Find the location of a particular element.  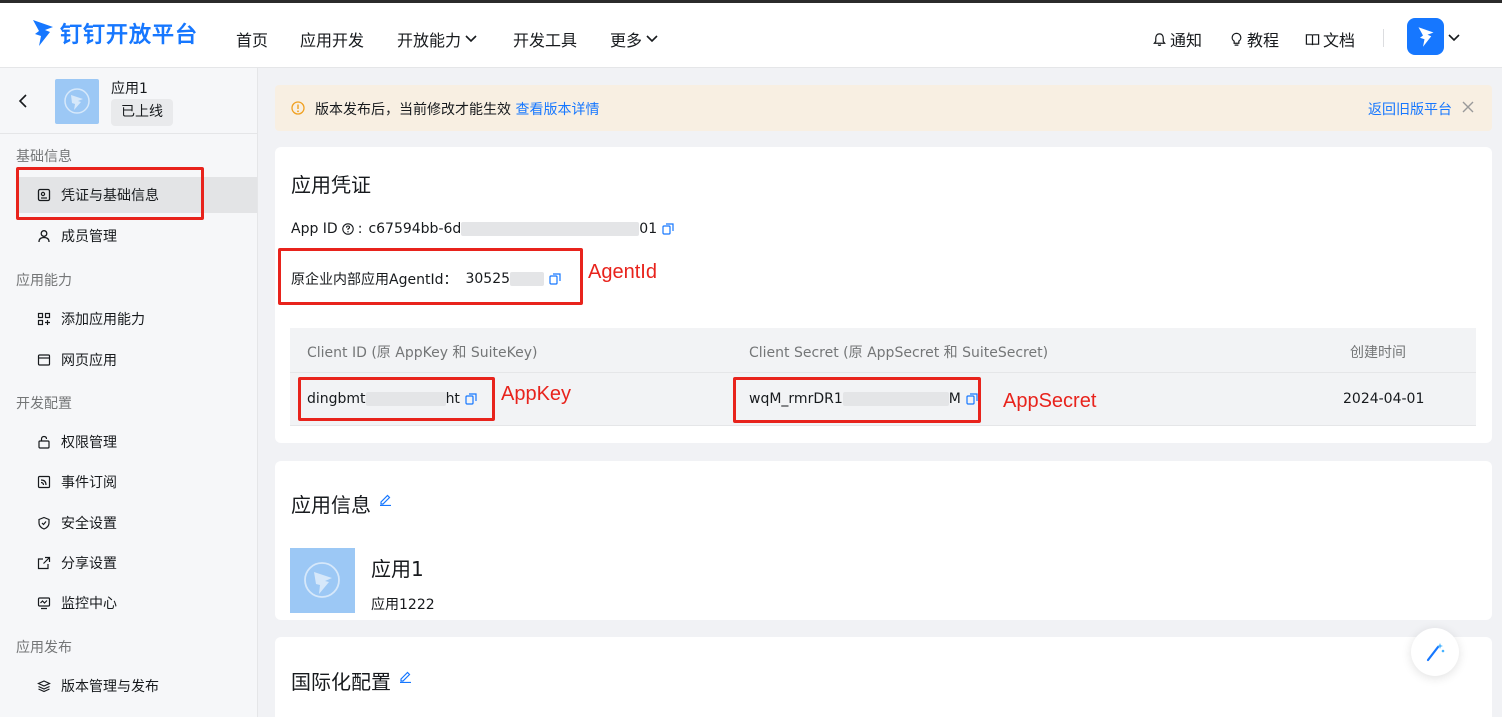

close-icon is located at coordinates (1468, 107).